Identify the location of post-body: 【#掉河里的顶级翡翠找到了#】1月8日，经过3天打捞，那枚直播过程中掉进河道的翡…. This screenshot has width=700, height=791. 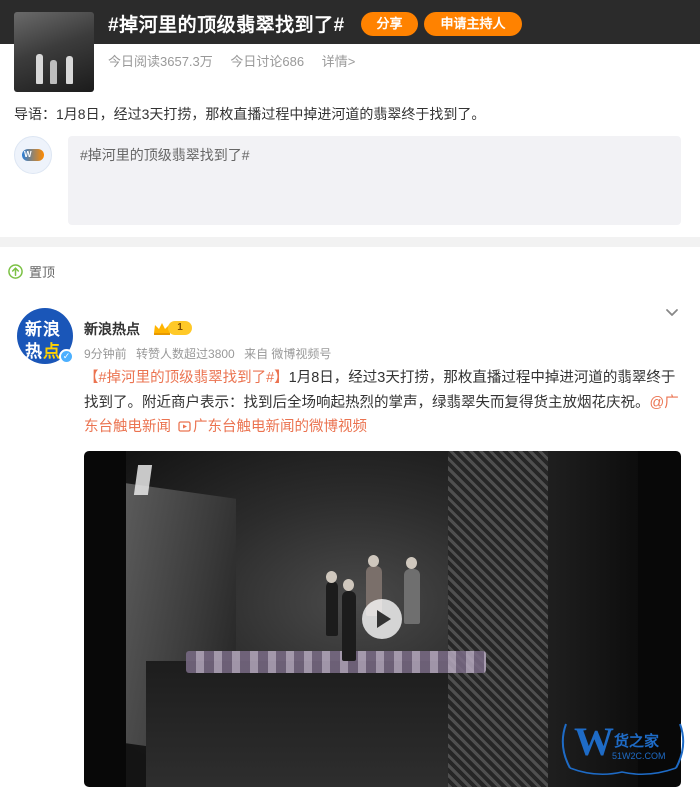
(384, 403).